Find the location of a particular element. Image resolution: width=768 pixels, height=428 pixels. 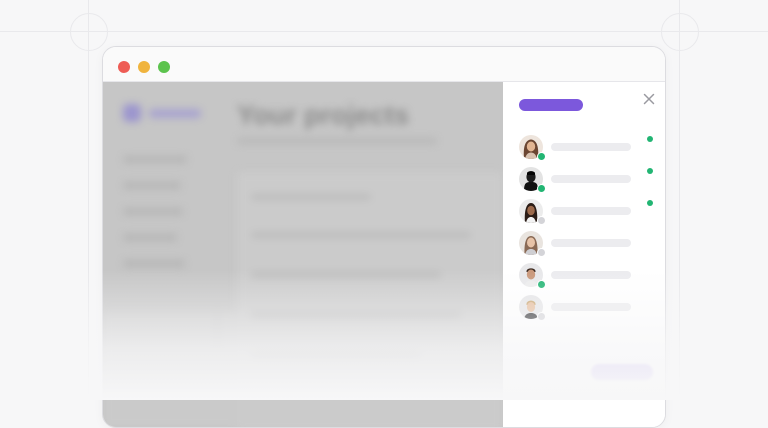

guide-circle-right is located at coordinates (680, 32).